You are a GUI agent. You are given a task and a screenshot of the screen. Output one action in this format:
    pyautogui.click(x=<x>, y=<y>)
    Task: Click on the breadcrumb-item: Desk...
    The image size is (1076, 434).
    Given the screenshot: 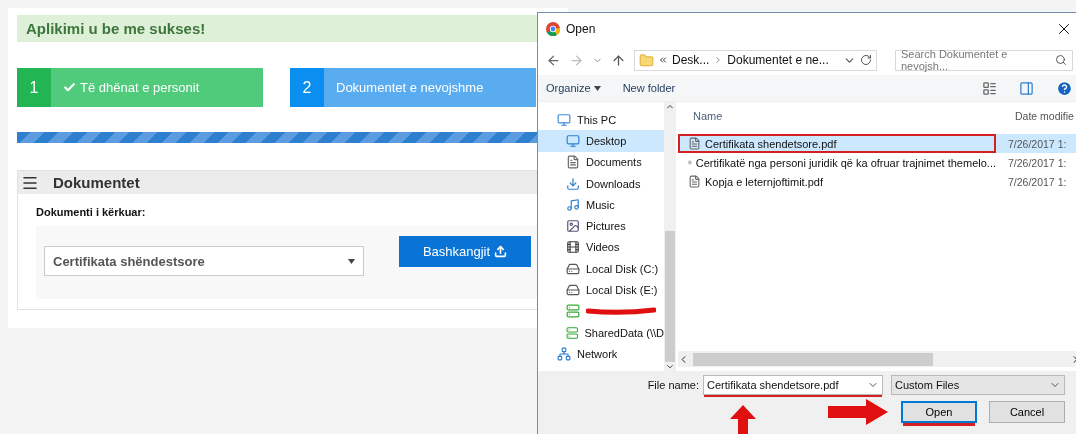 What is the action you would take?
    pyautogui.click(x=691, y=60)
    